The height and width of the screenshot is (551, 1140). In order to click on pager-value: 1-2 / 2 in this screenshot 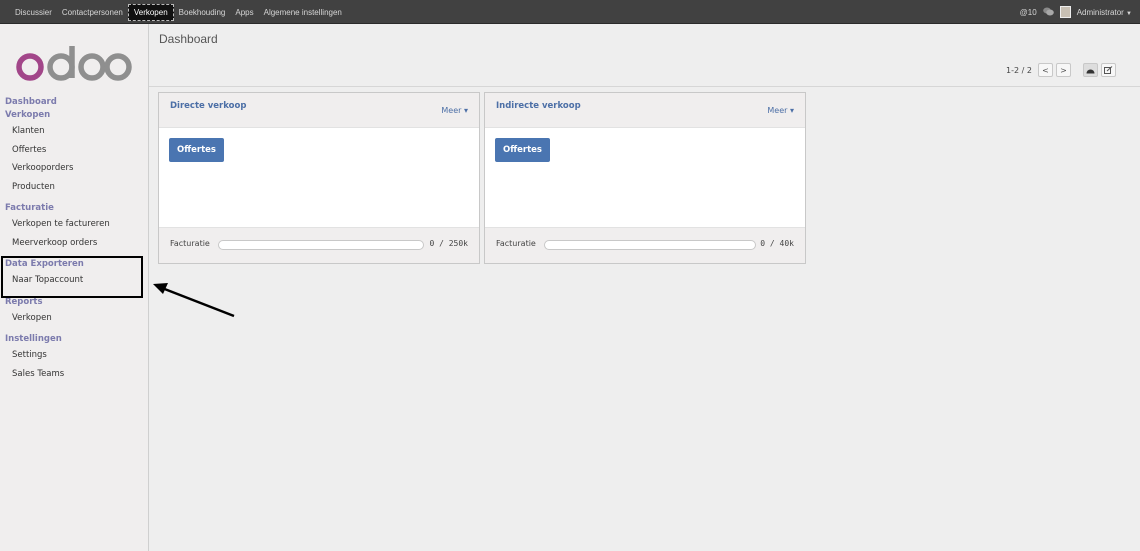, I will do `click(1019, 70)`.